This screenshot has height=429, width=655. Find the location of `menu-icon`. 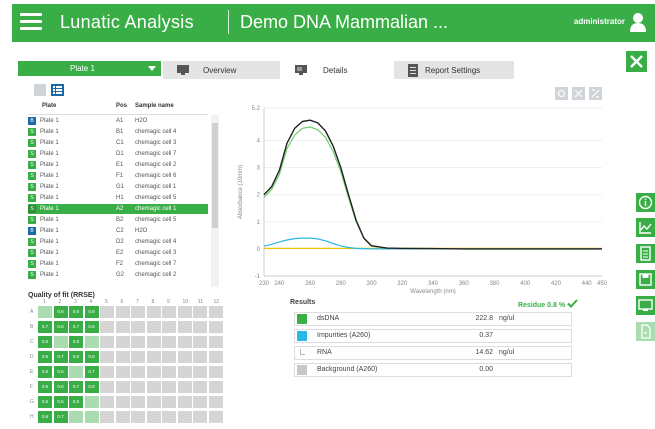

menu-icon is located at coordinates (31, 22).